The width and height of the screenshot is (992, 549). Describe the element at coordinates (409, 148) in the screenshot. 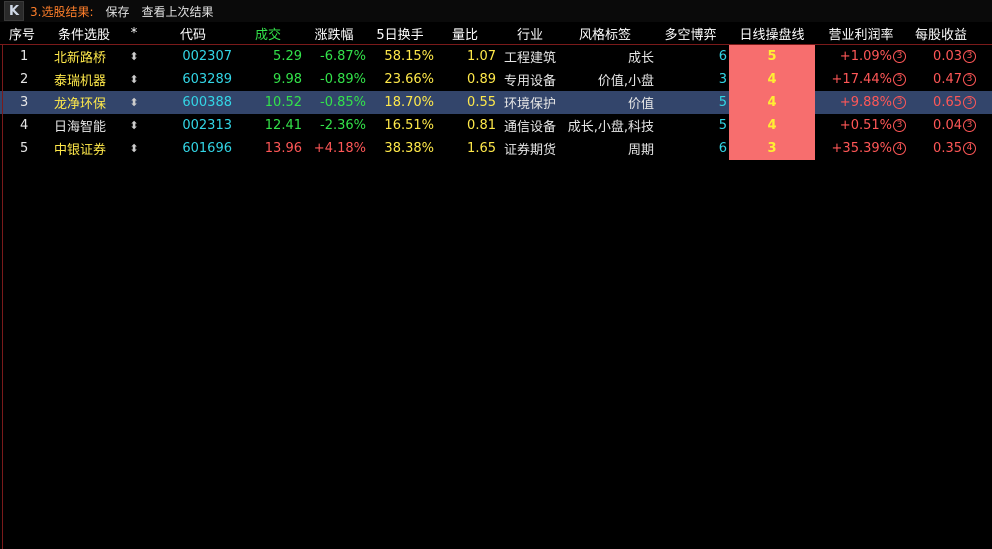

I see `turnover-5d: 38.38%` at that location.